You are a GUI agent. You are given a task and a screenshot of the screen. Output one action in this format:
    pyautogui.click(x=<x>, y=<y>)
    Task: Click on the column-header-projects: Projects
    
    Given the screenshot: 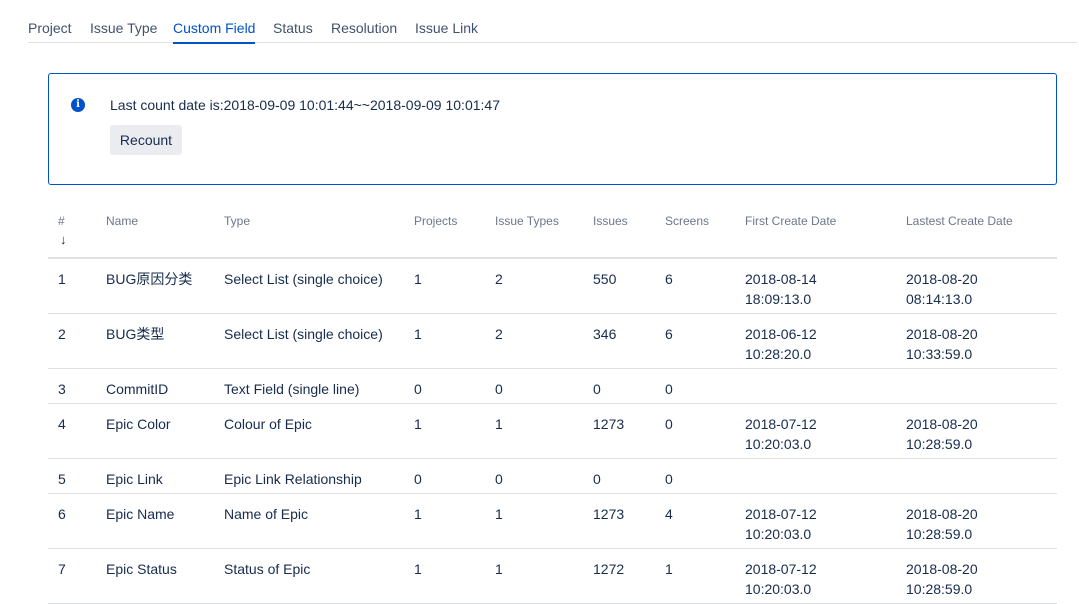 What is the action you would take?
    pyautogui.click(x=454, y=231)
    